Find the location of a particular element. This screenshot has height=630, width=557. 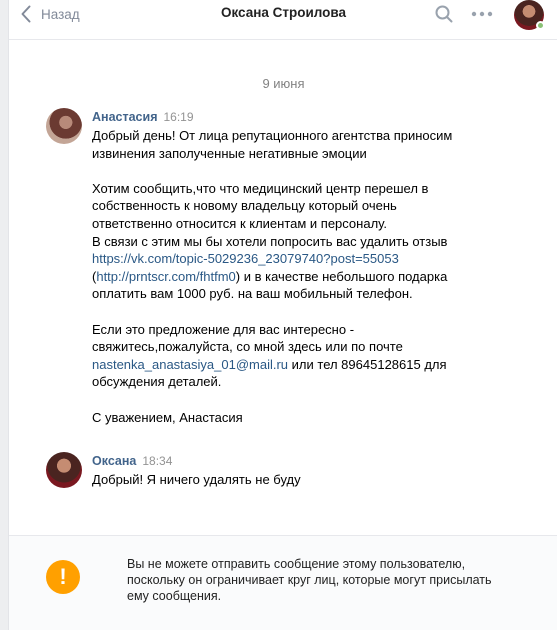

message-time: 18:34 is located at coordinates (157, 461).